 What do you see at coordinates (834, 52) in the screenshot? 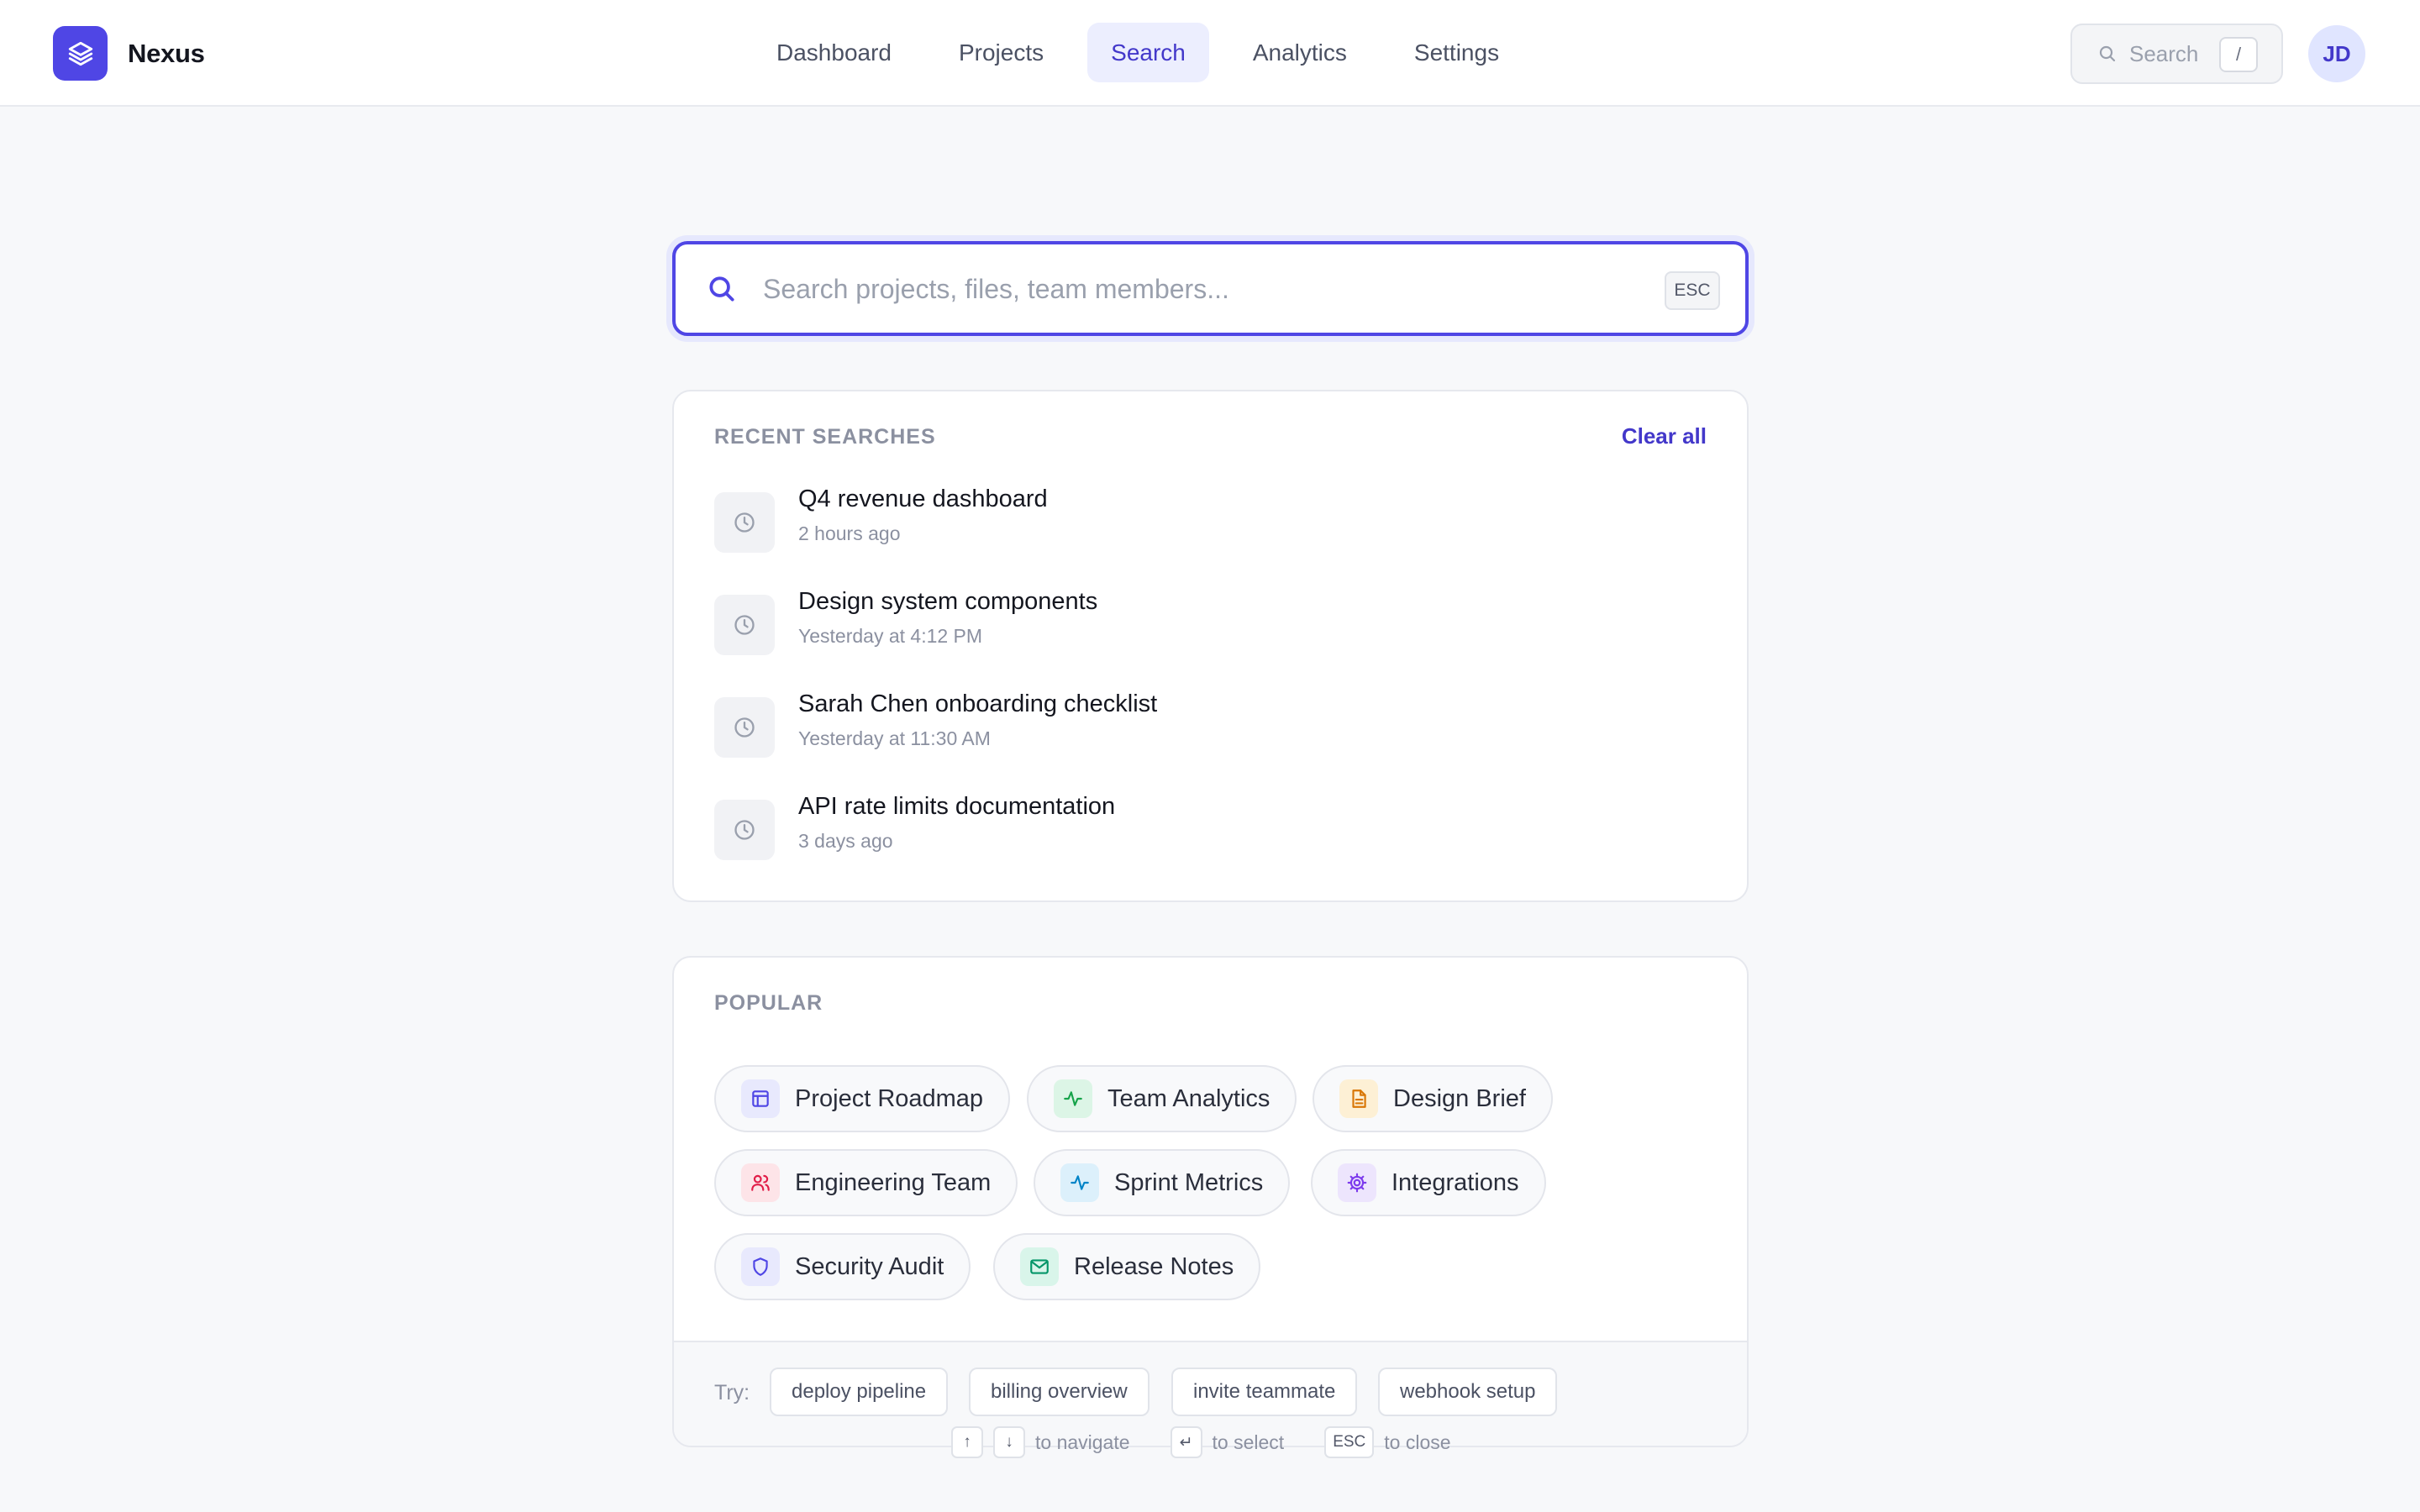
I see `nav-dashboard: Dashboard` at bounding box center [834, 52].